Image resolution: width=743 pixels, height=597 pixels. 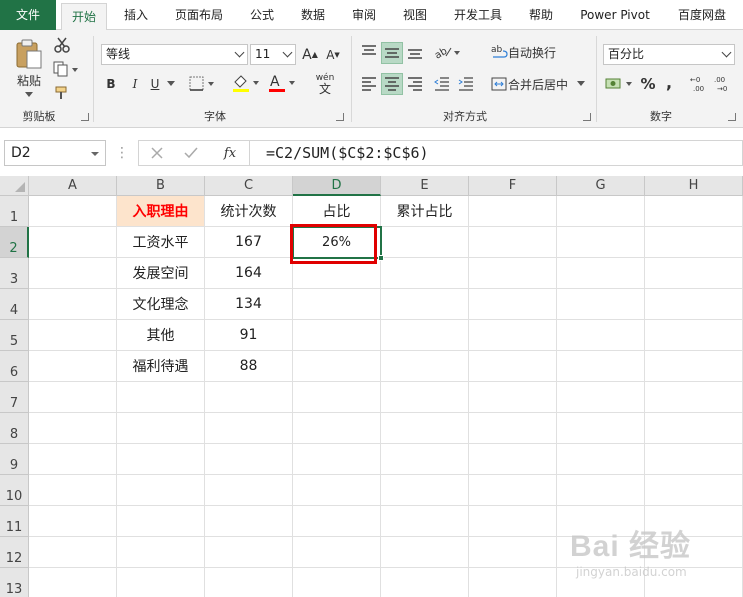 I want to click on row-header-3: 3, so click(x=14, y=273).